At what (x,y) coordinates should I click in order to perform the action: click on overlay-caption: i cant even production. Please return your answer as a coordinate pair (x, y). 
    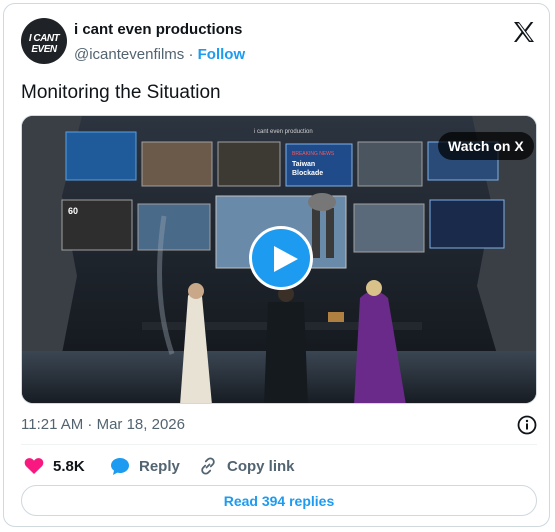
    Looking at the image, I should click on (283, 132).